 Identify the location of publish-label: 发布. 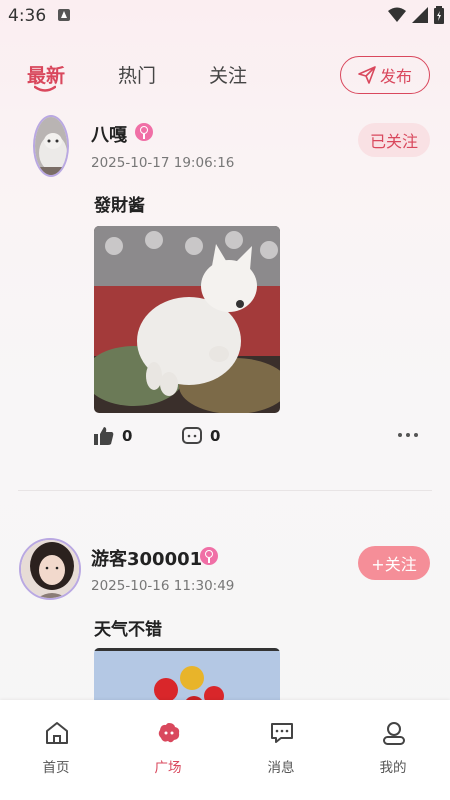
(395, 76).